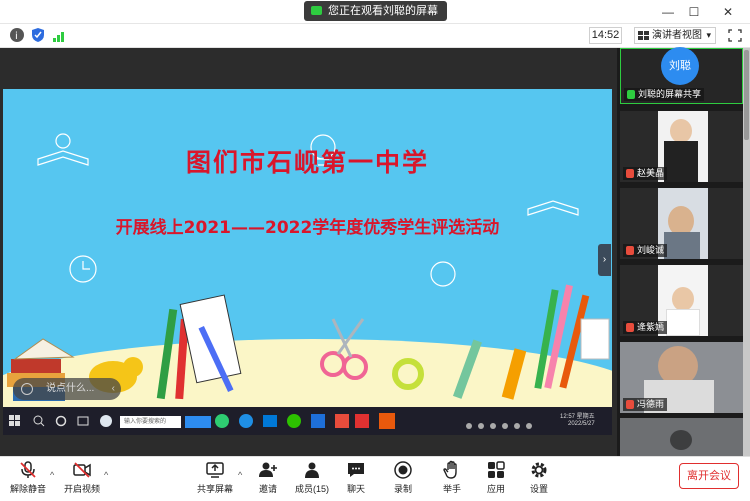 This screenshot has height=501, width=750. Describe the element at coordinates (106, 475) in the screenshot. I see `video-options-caret: ^` at that location.